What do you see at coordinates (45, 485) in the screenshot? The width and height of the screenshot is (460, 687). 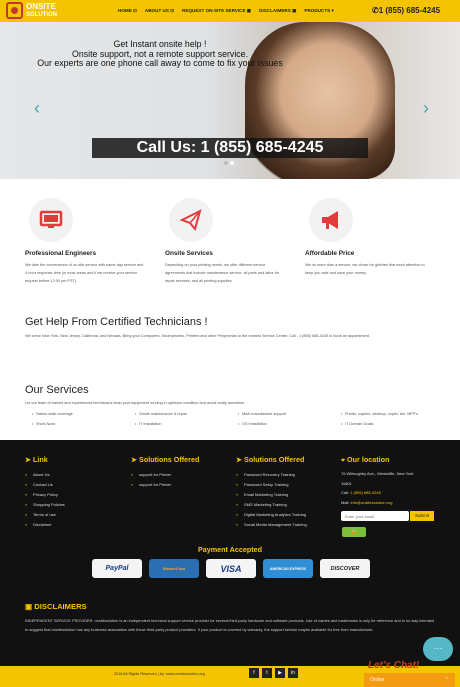 I see `footer-link-contact: Contact Us` at bounding box center [45, 485].